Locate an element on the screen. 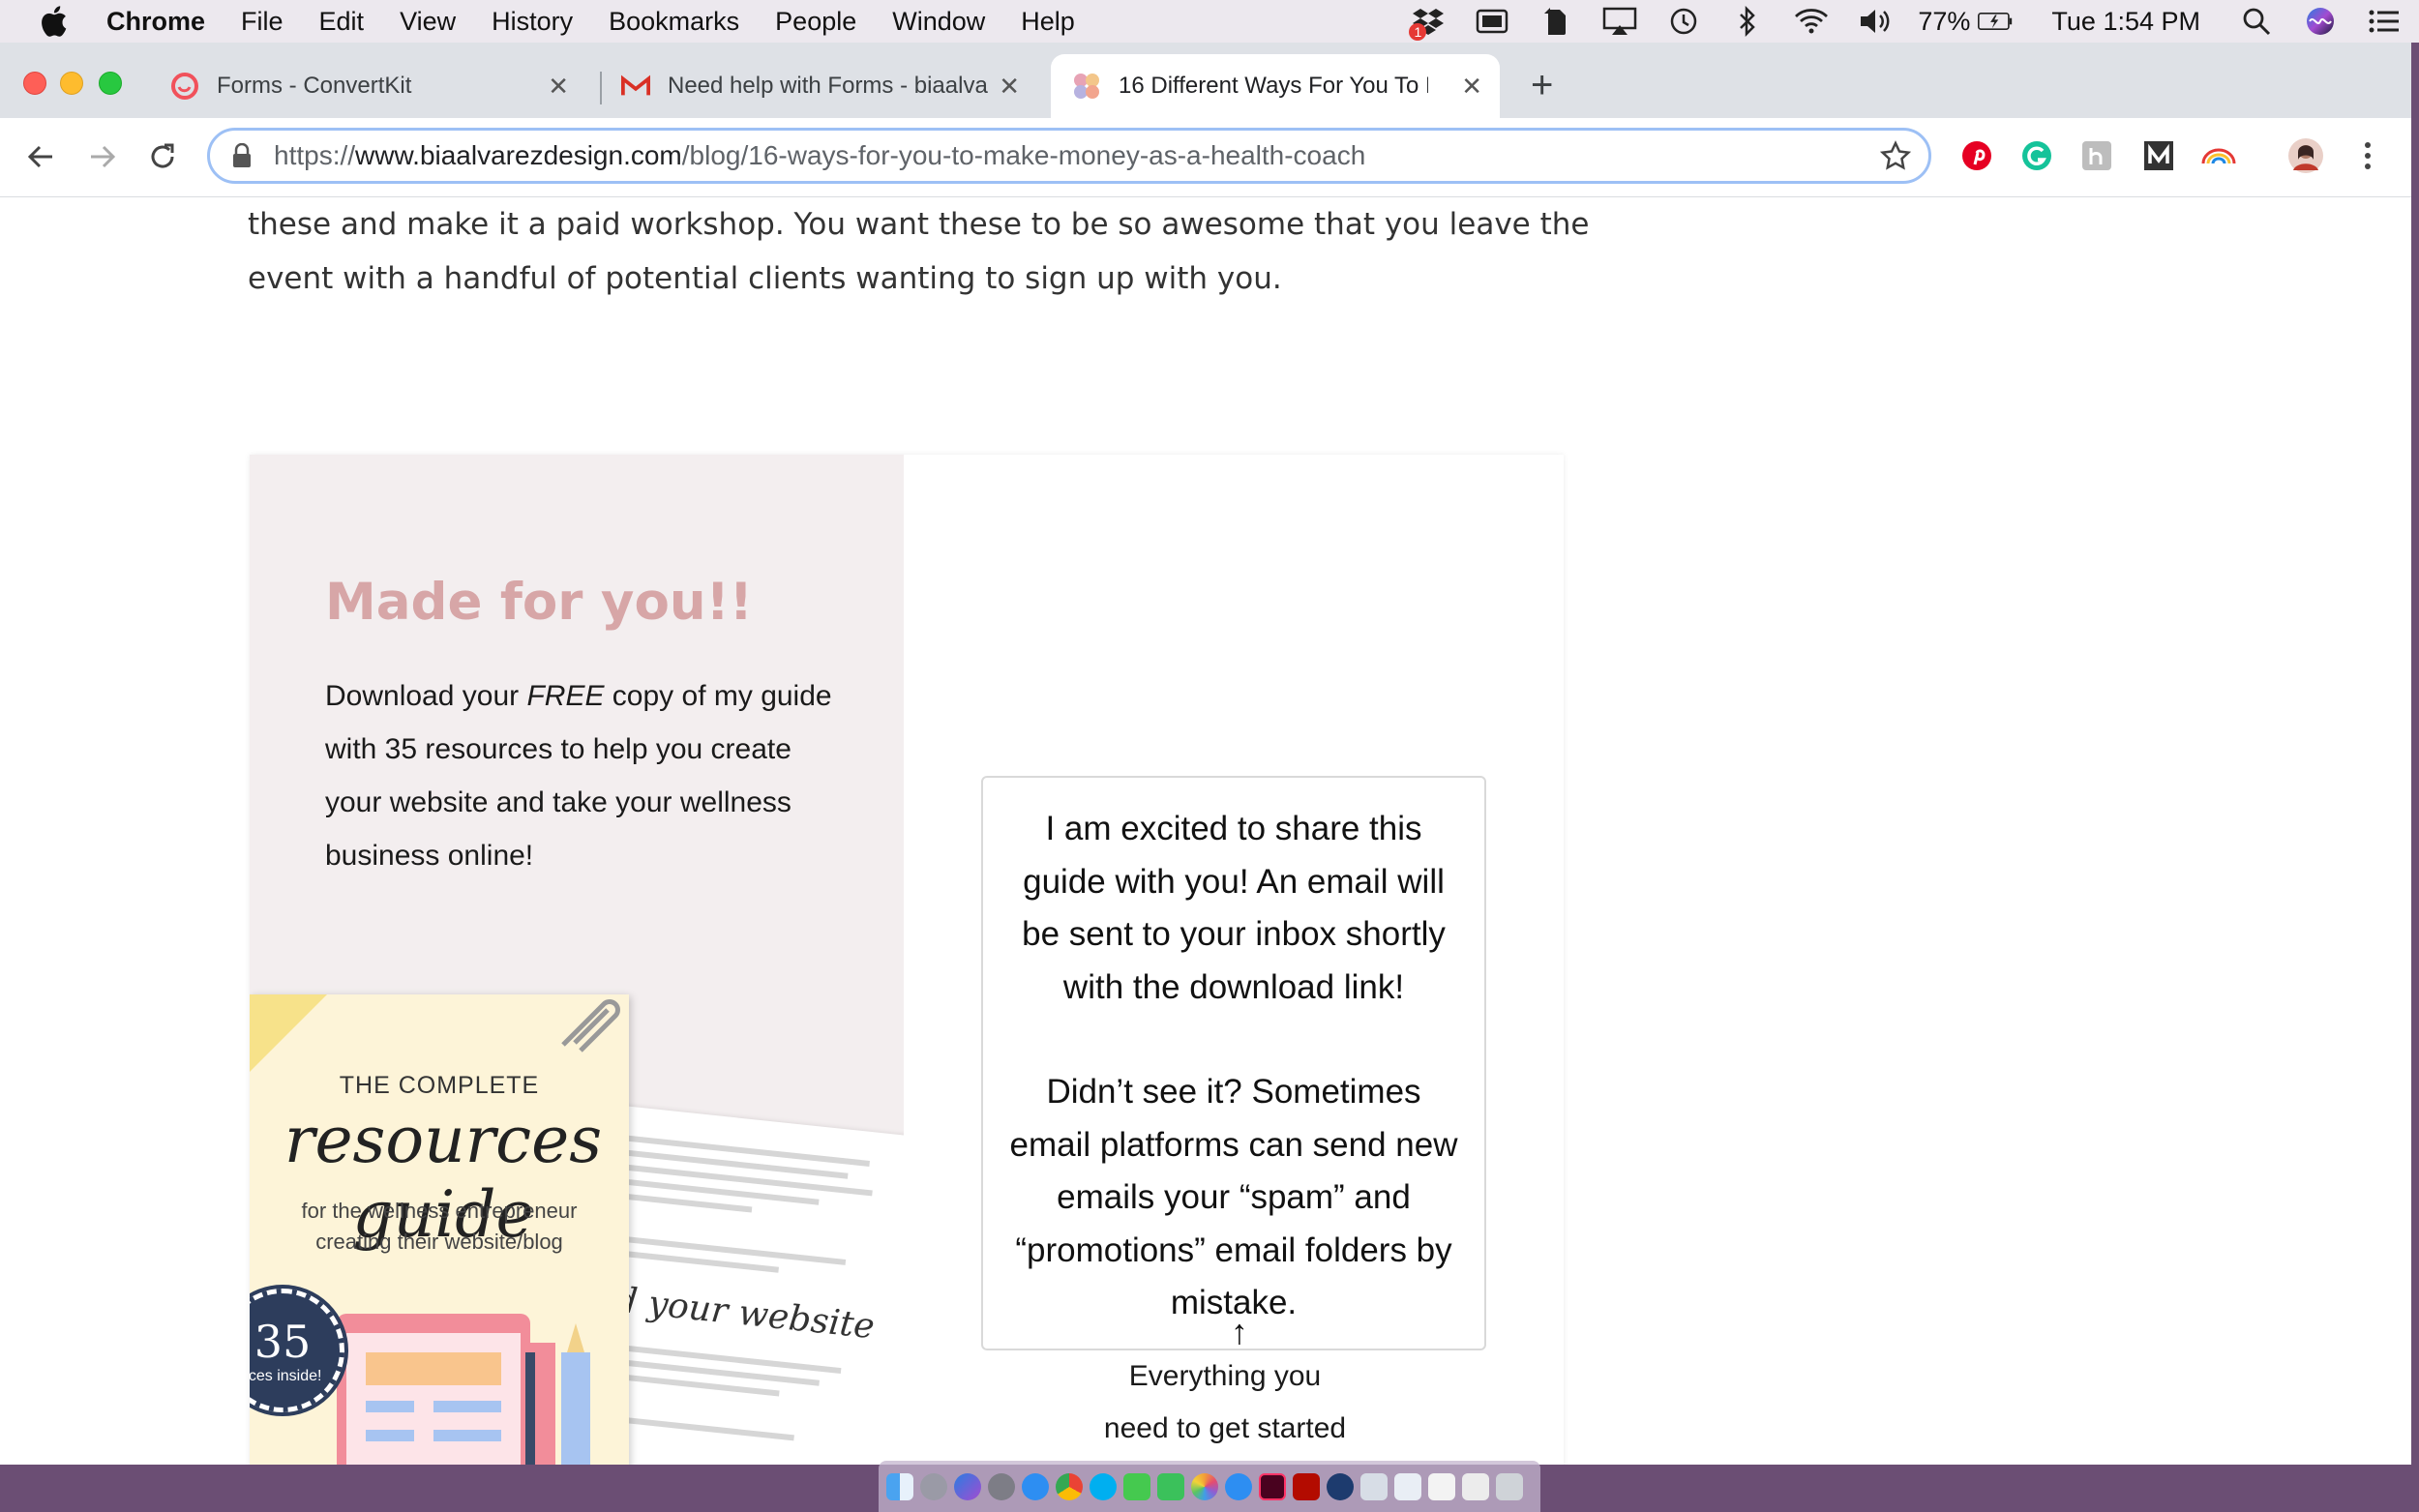 This screenshot has height=1512, width=2419. tab-separator is located at coordinates (601, 88).